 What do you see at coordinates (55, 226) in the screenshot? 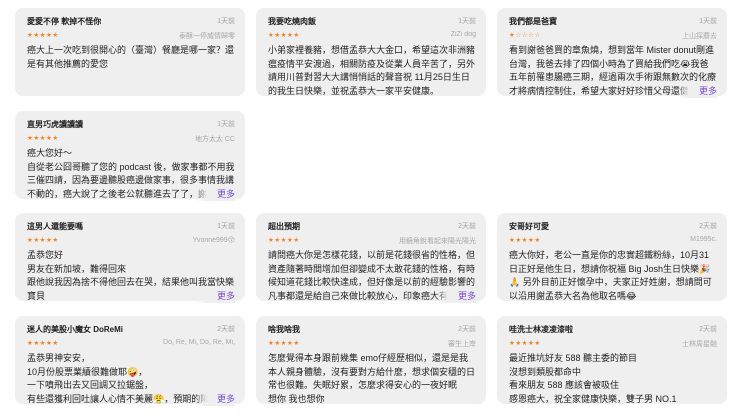
I see `review-title: 這男人還能要嗎` at bounding box center [55, 226].